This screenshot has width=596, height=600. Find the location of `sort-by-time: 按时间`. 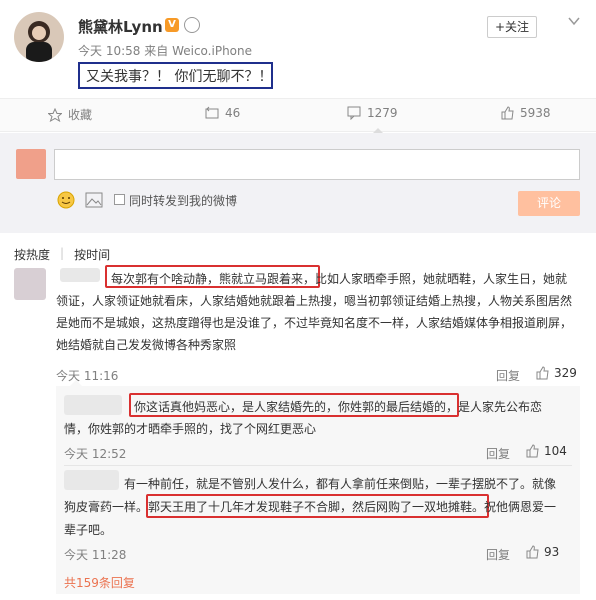

sort-by-time: 按时间 is located at coordinates (92, 254).